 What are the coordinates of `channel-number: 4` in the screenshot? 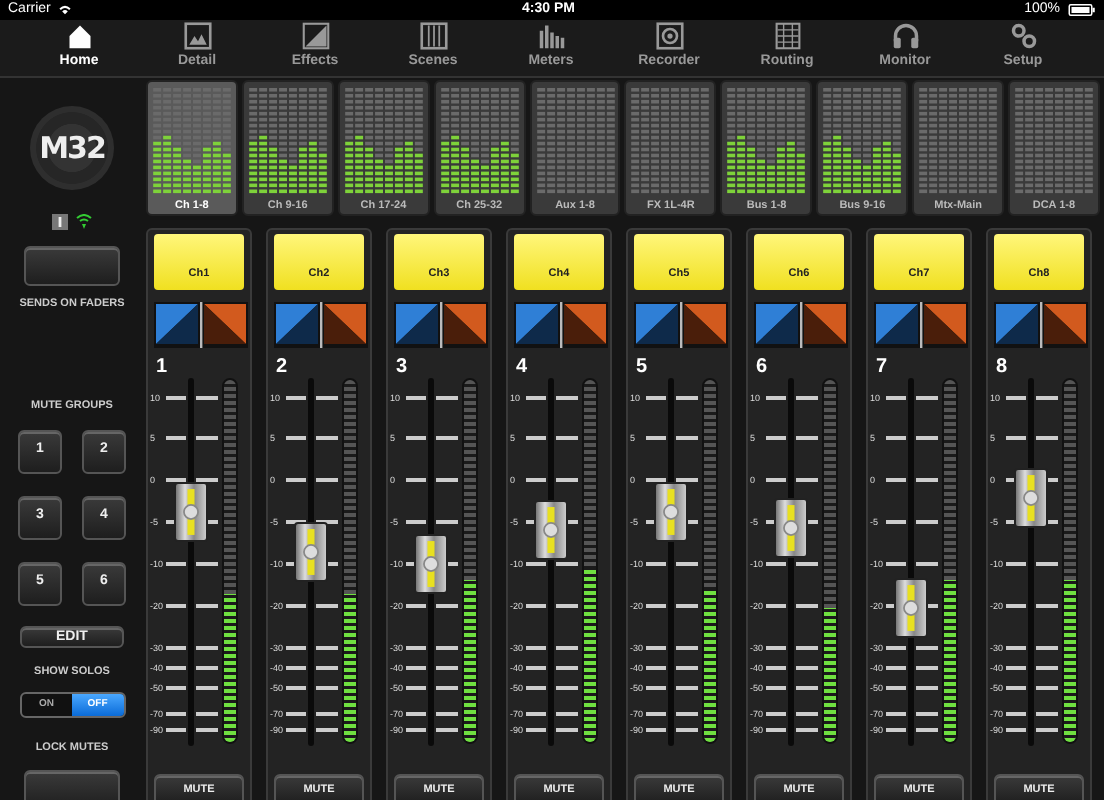 It's located at (523, 367).